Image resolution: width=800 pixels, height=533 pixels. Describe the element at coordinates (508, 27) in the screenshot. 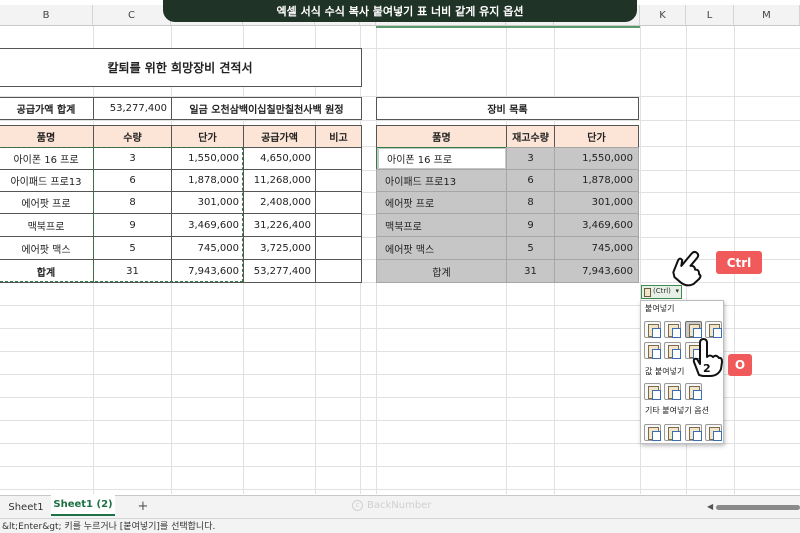

I see `selection-outline-fragment` at that location.